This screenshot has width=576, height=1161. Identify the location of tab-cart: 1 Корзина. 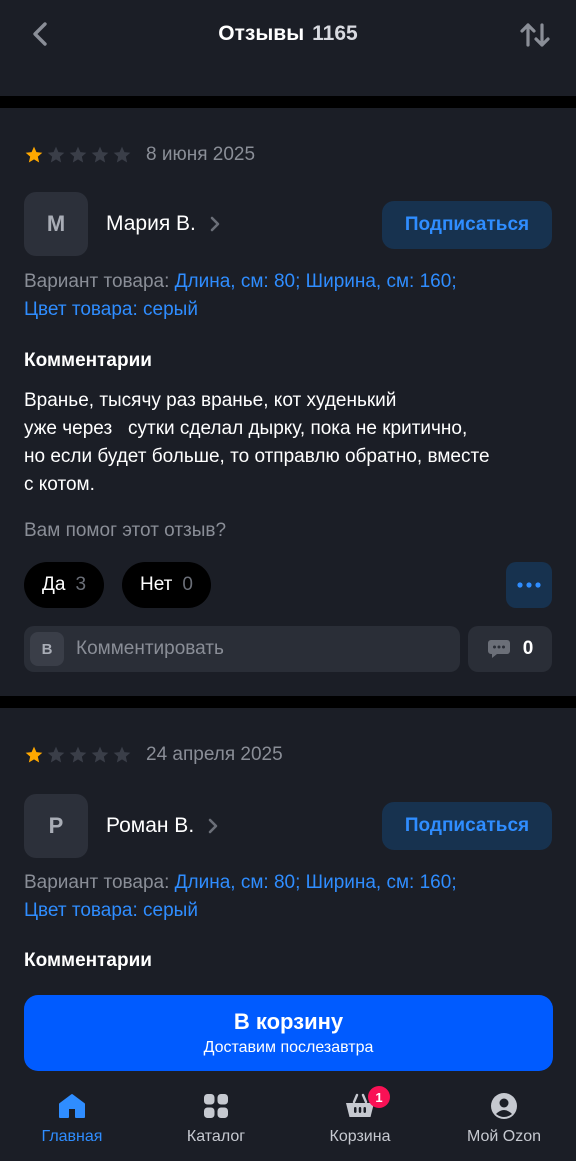
(360, 1116).